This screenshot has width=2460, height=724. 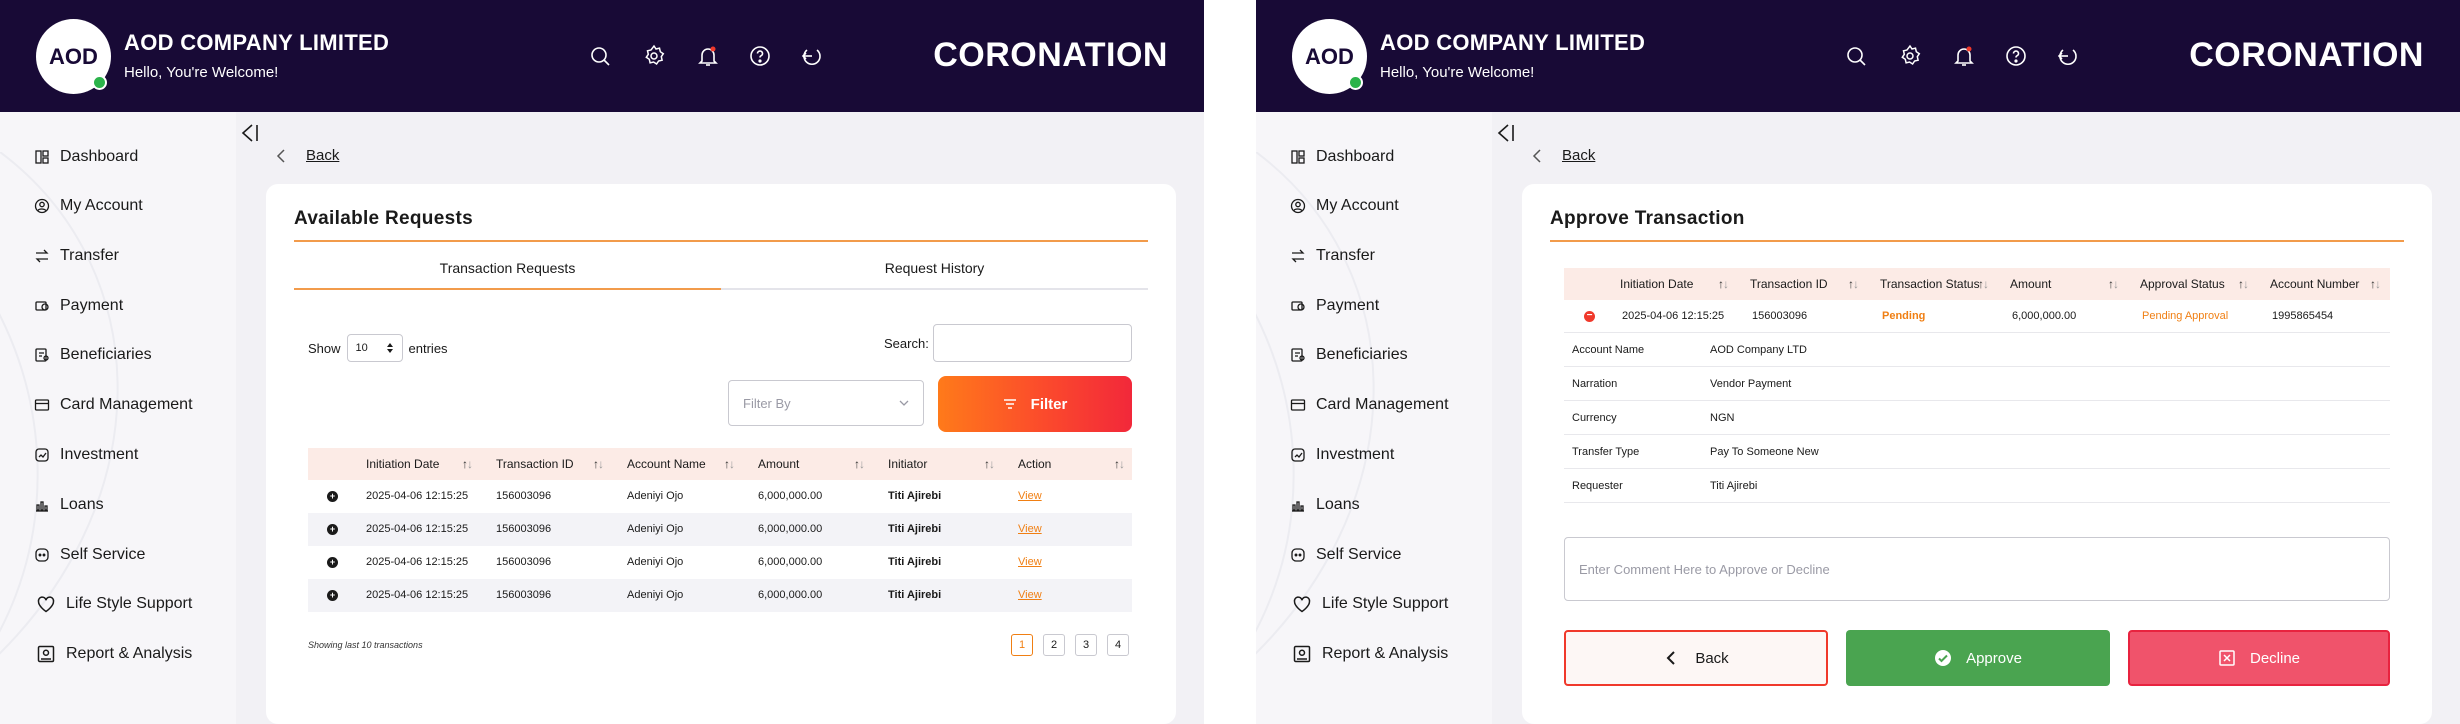 What do you see at coordinates (1049, 404) in the screenshot?
I see `filter-button-label: Filter` at bounding box center [1049, 404].